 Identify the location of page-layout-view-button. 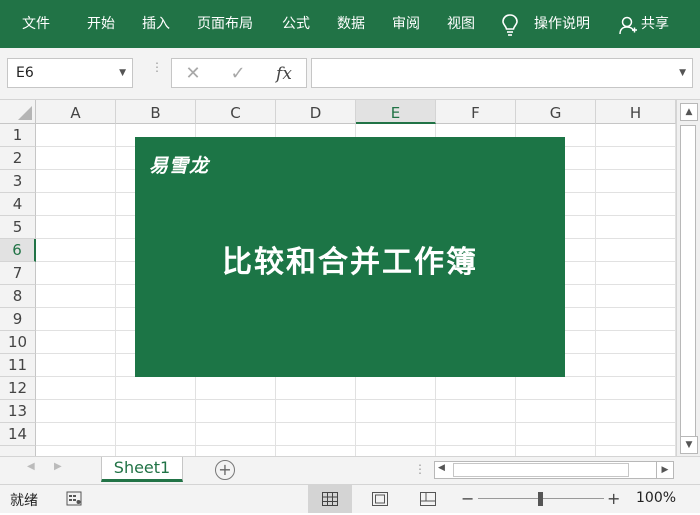
(380, 499).